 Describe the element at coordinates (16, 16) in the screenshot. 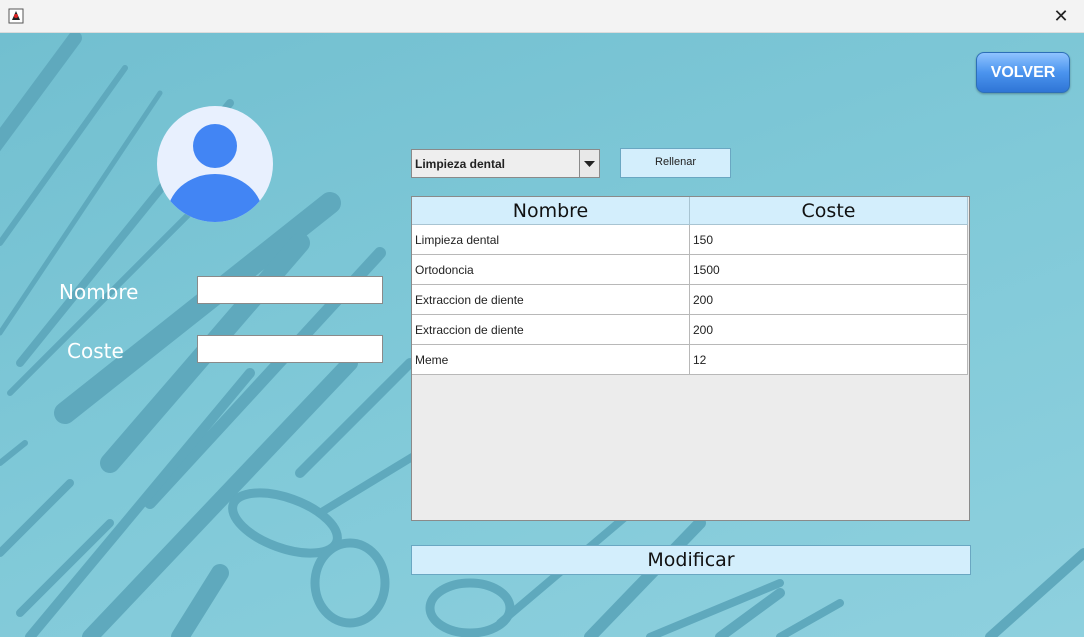

I see `java-duke-icon` at that location.